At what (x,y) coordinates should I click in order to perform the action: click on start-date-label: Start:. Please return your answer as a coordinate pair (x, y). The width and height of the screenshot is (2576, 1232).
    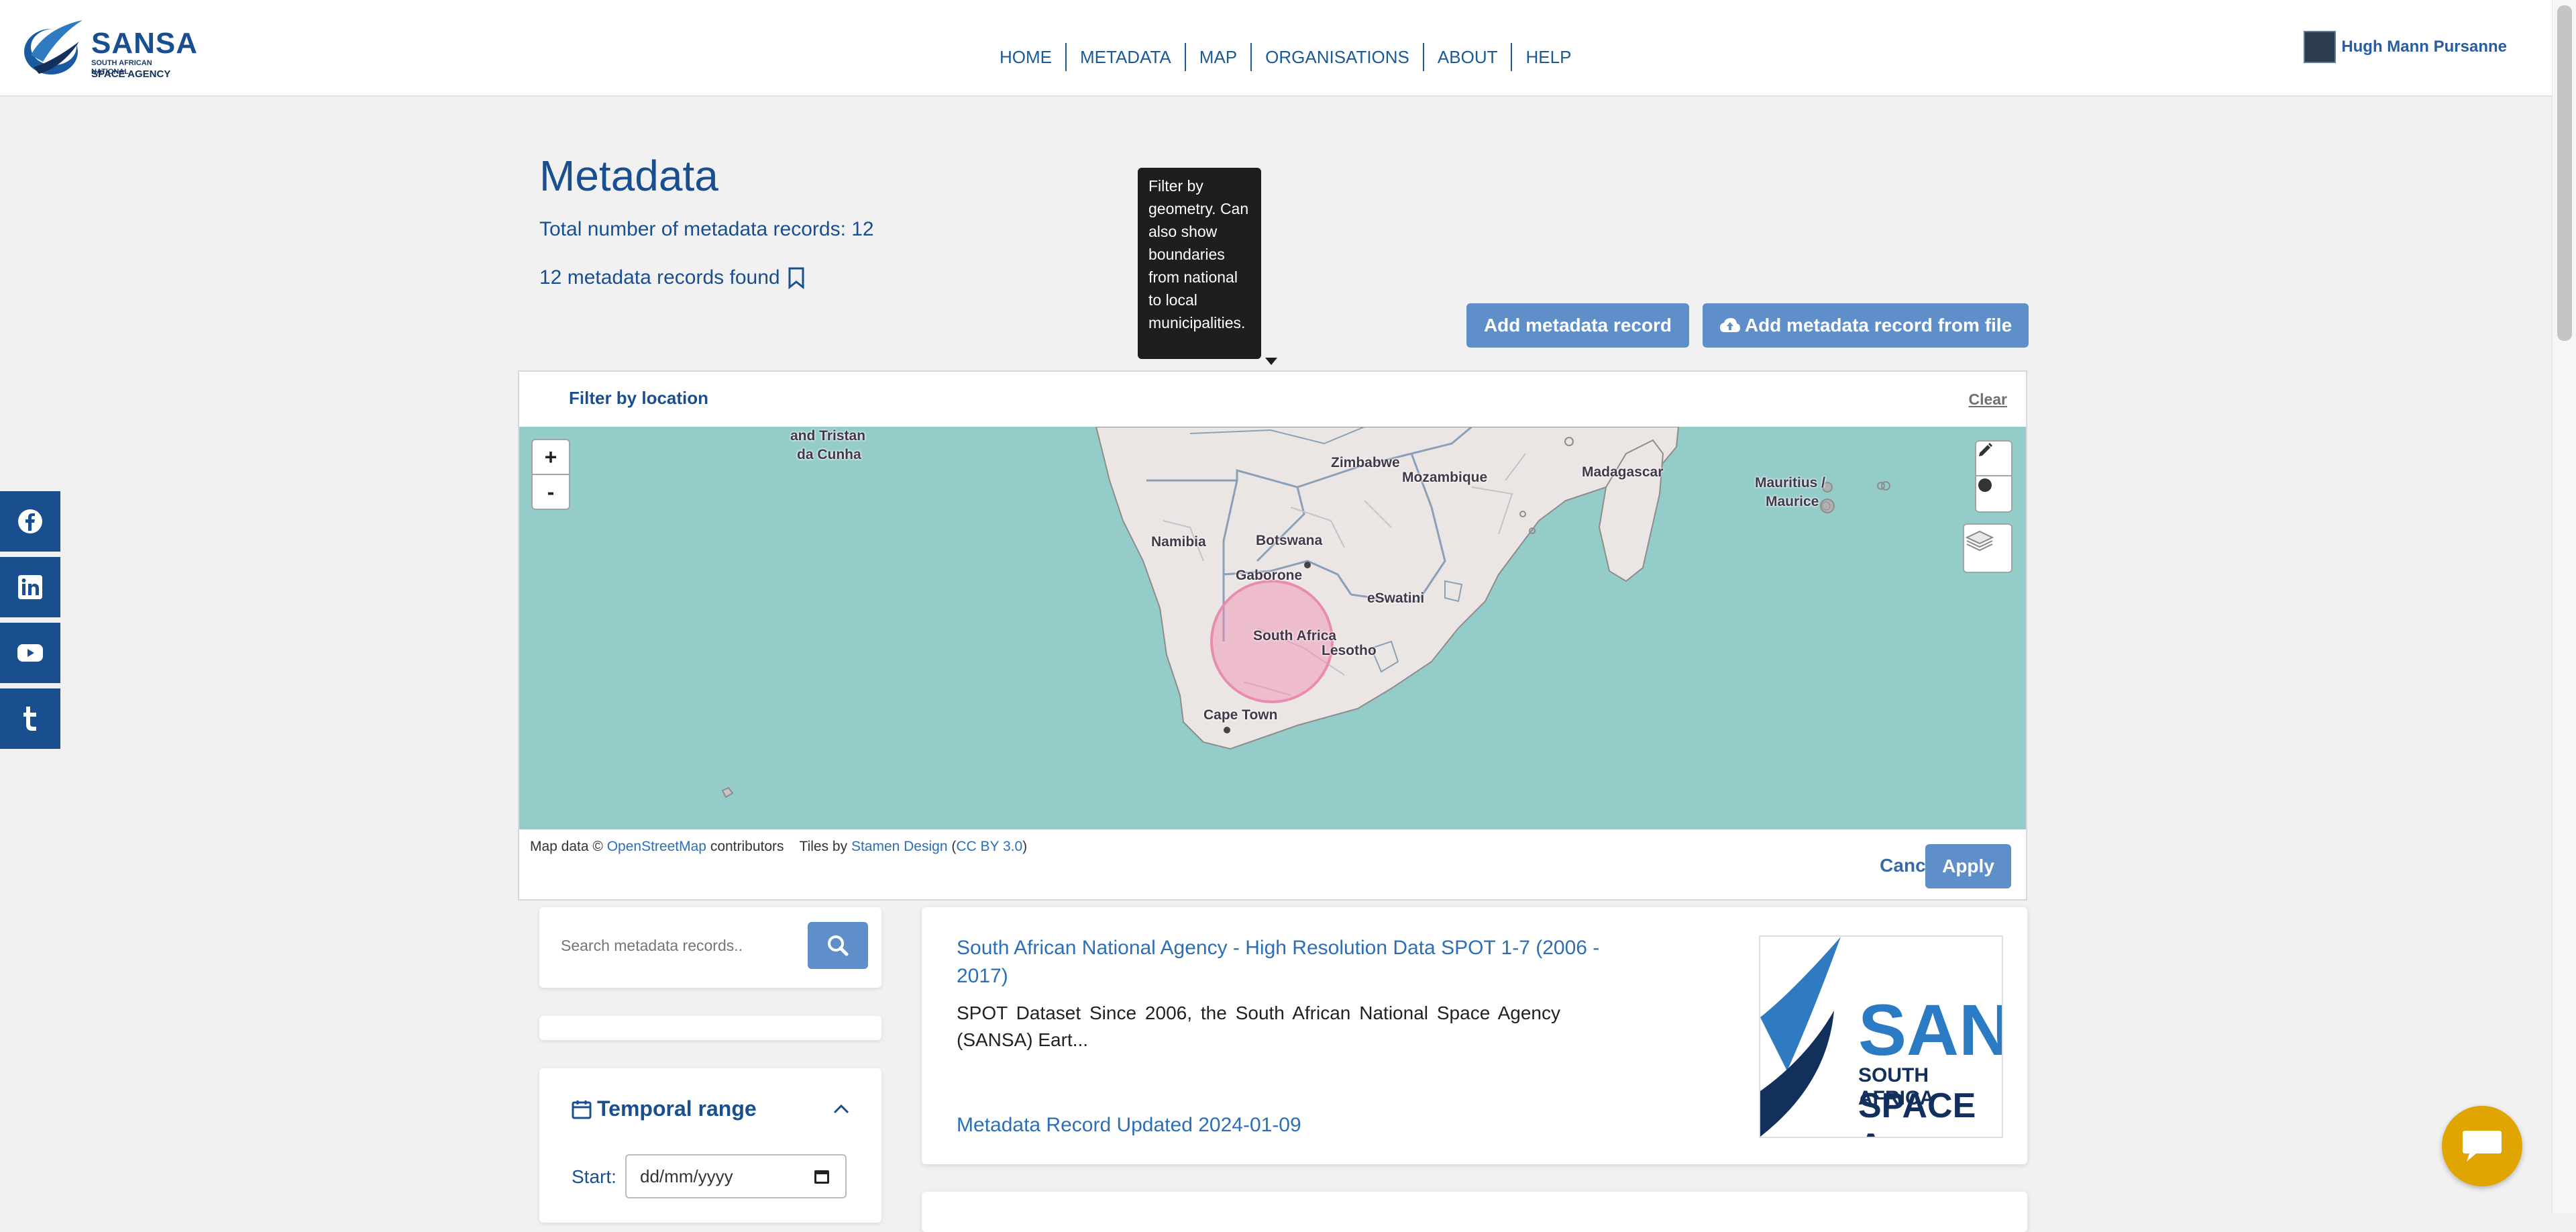
    Looking at the image, I should click on (594, 1176).